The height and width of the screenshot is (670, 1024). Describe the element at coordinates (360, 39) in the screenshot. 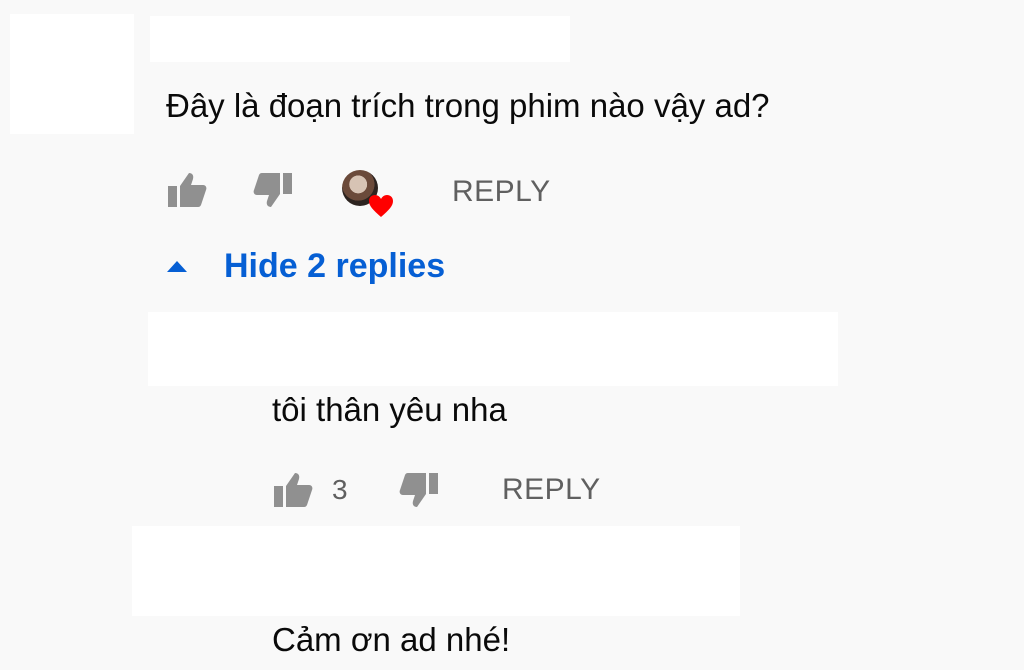

I see `author-name-redacted` at that location.